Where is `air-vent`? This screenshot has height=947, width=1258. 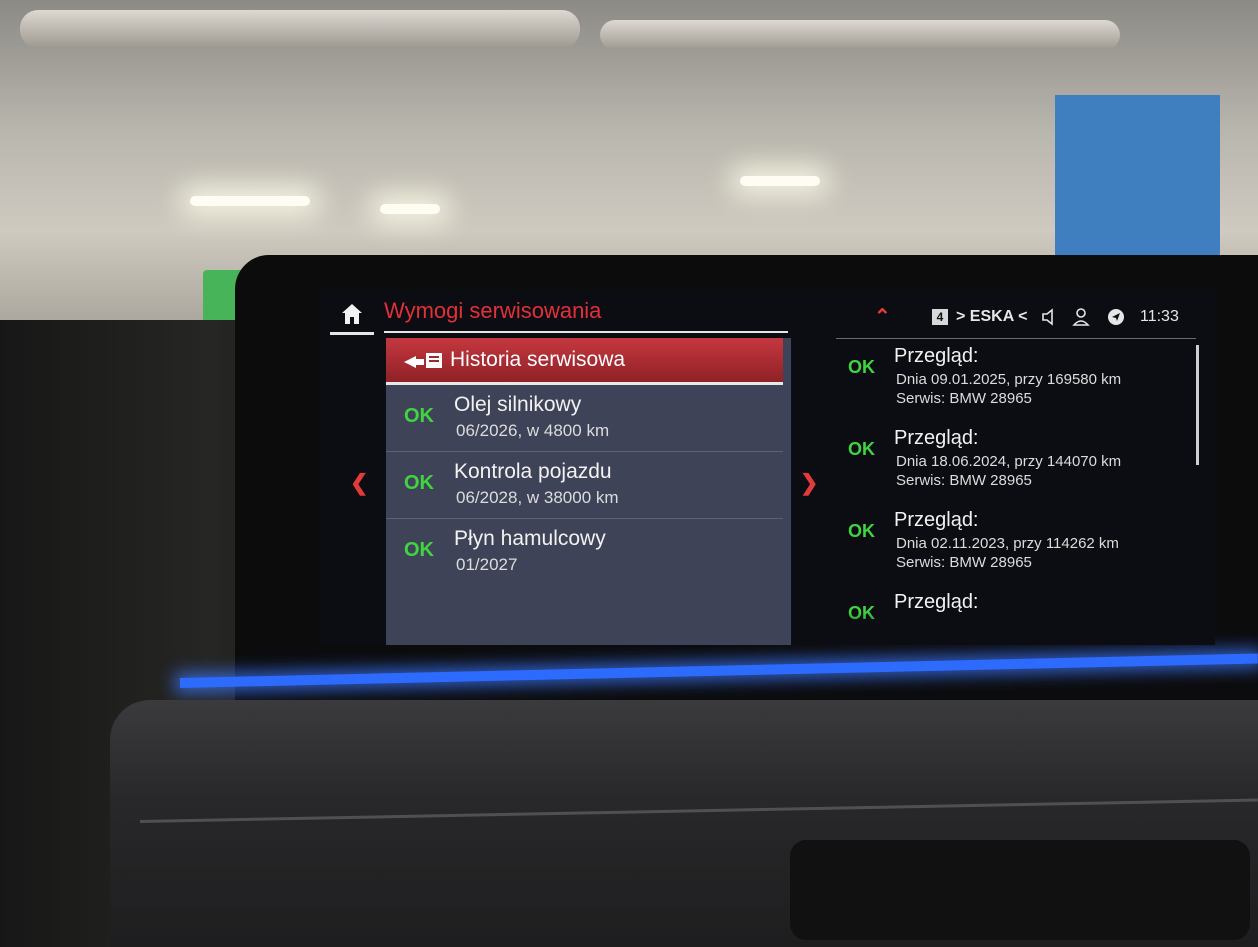
air-vent is located at coordinates (1020, 890).